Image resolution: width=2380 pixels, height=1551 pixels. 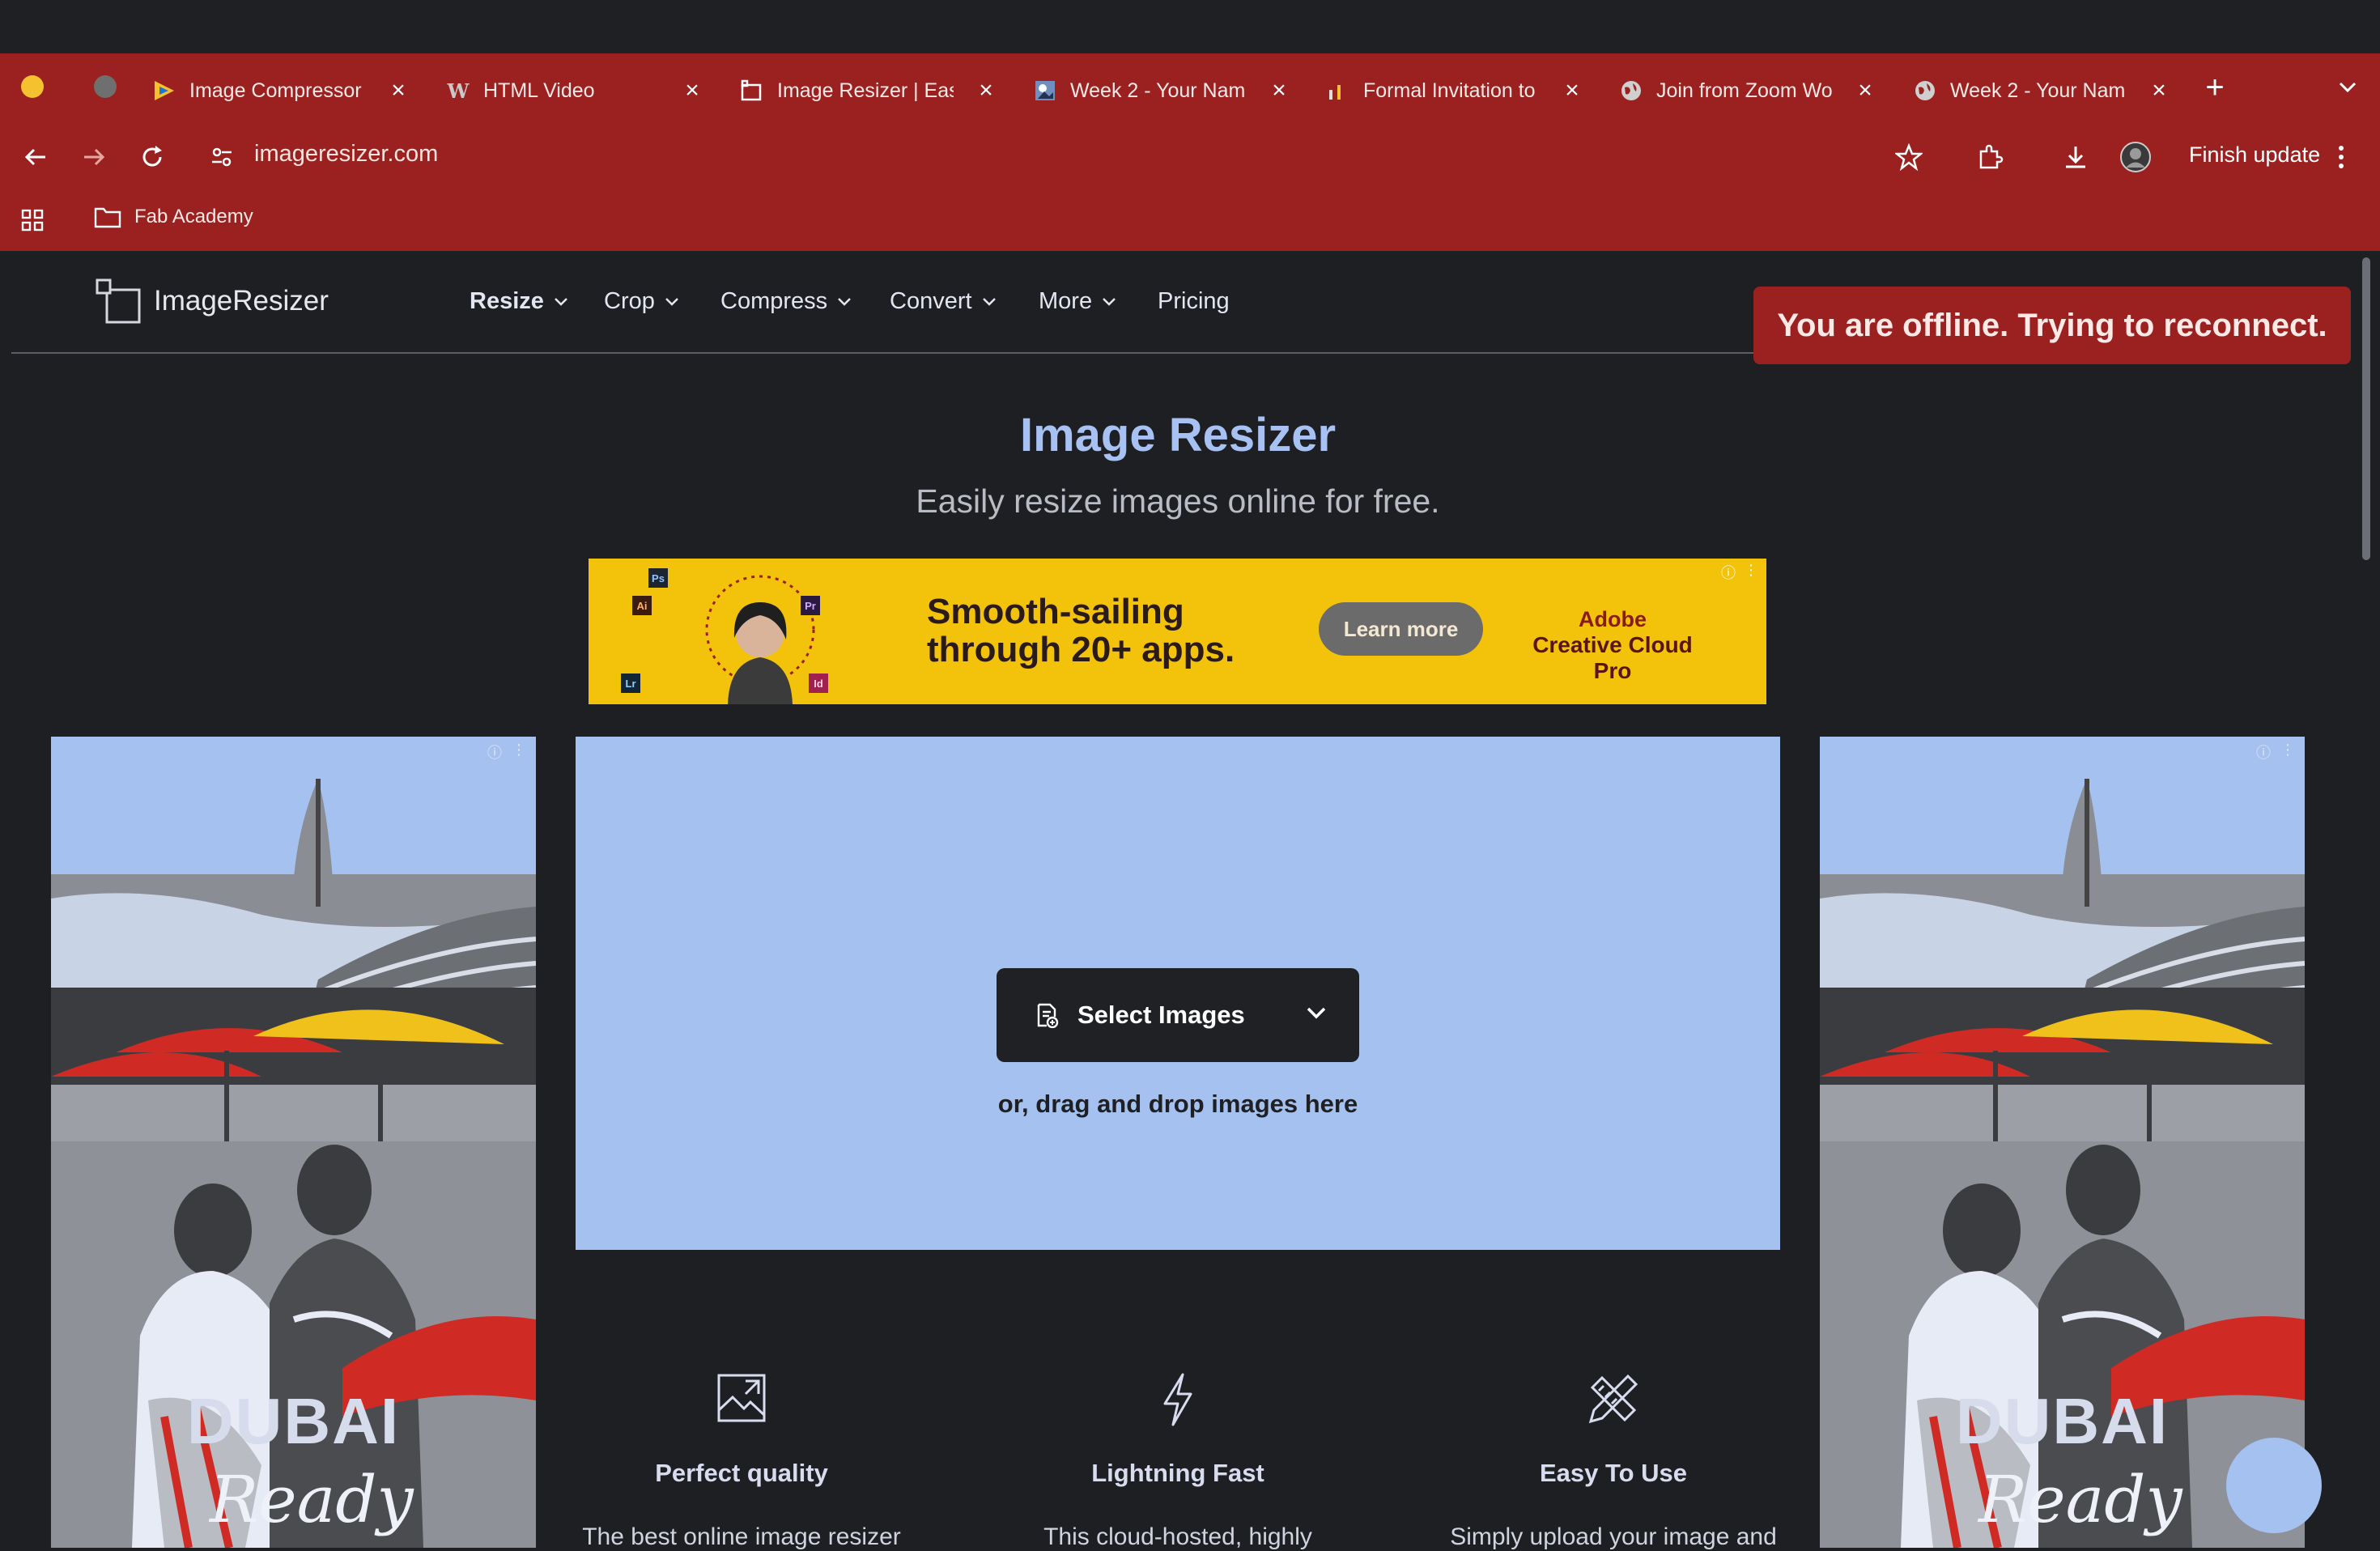 What do you see at coordinates (2075, 157) in the screenshot?
I see `download-icon` at bounding box center [2075, 157].